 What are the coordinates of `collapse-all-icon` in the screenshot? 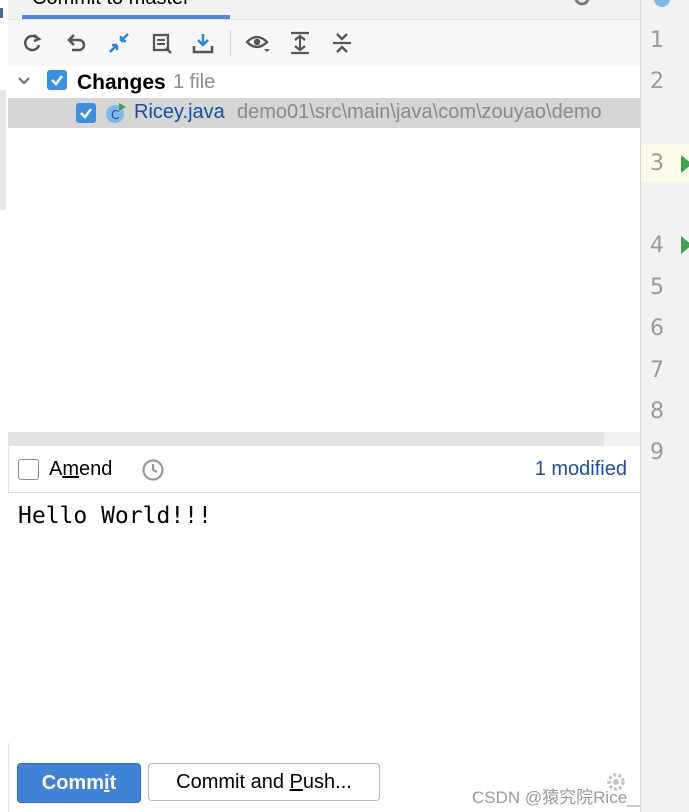 It's located at (342, 43).